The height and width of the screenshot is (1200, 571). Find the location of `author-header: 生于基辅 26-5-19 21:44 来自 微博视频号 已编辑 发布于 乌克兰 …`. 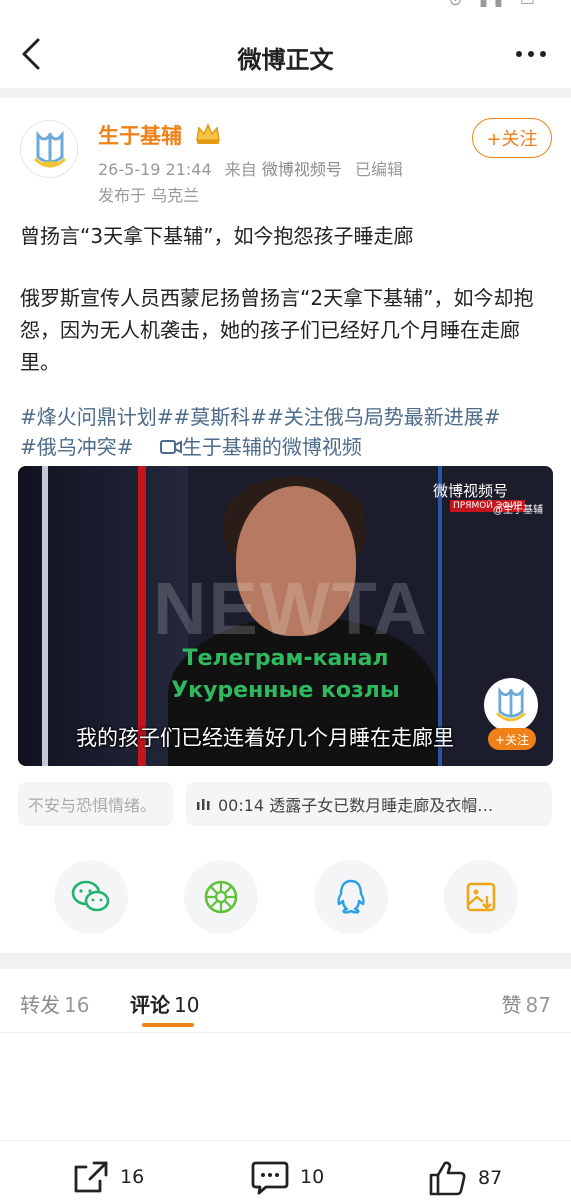

author-header: 生于基辅 26-5-19 21:44 来自 微博视频号 已编辑 发布于 乌克兰 … is located at coordinates (285, 153).